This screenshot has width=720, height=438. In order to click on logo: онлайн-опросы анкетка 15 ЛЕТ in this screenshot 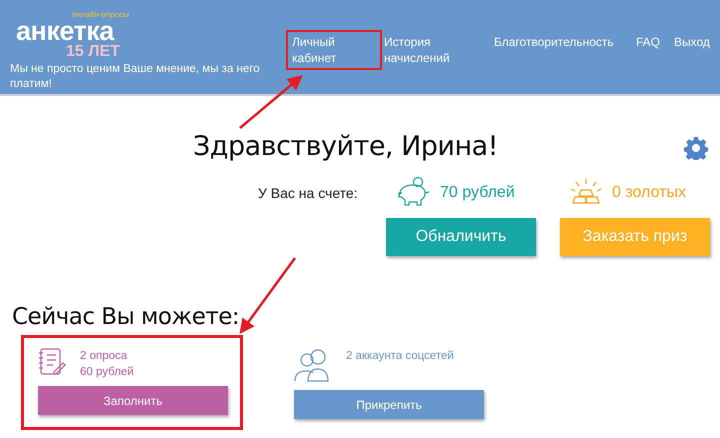, I will do `click(72, 34)`.